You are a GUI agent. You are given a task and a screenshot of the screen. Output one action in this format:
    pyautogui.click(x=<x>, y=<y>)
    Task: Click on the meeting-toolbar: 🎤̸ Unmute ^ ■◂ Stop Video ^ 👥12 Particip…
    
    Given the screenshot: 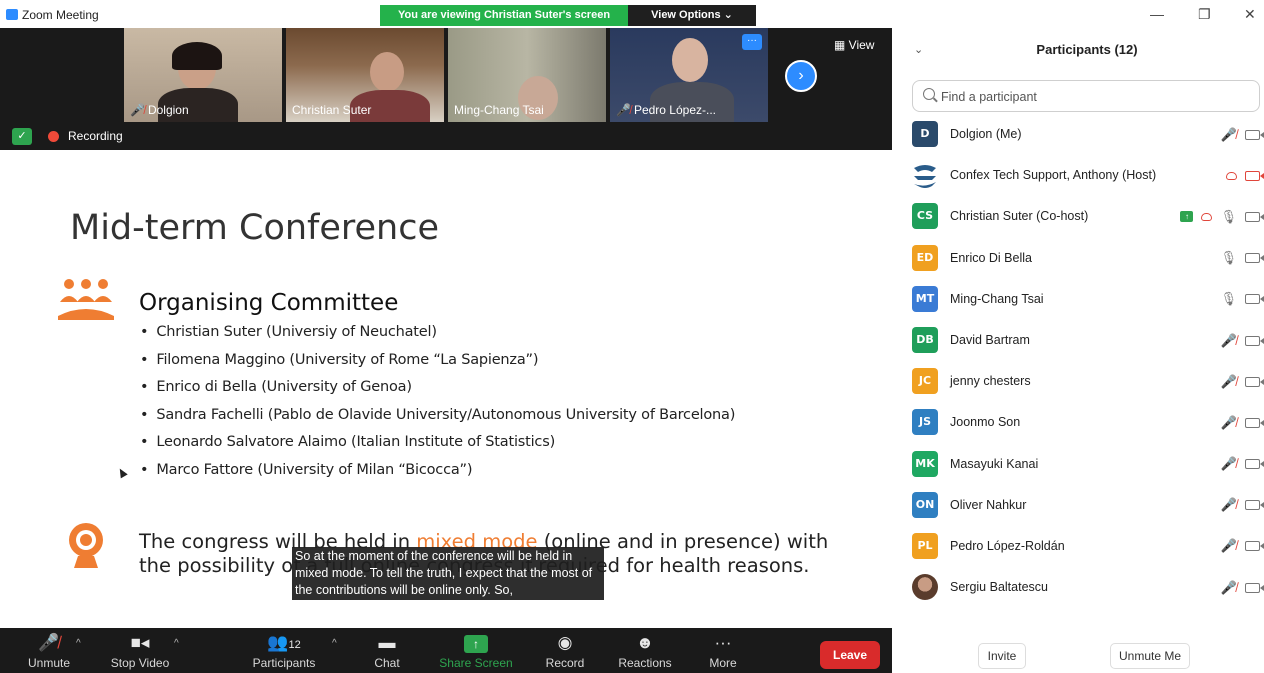 What is the action you would take?
    pyautogui.click(x=446, y=650)
    